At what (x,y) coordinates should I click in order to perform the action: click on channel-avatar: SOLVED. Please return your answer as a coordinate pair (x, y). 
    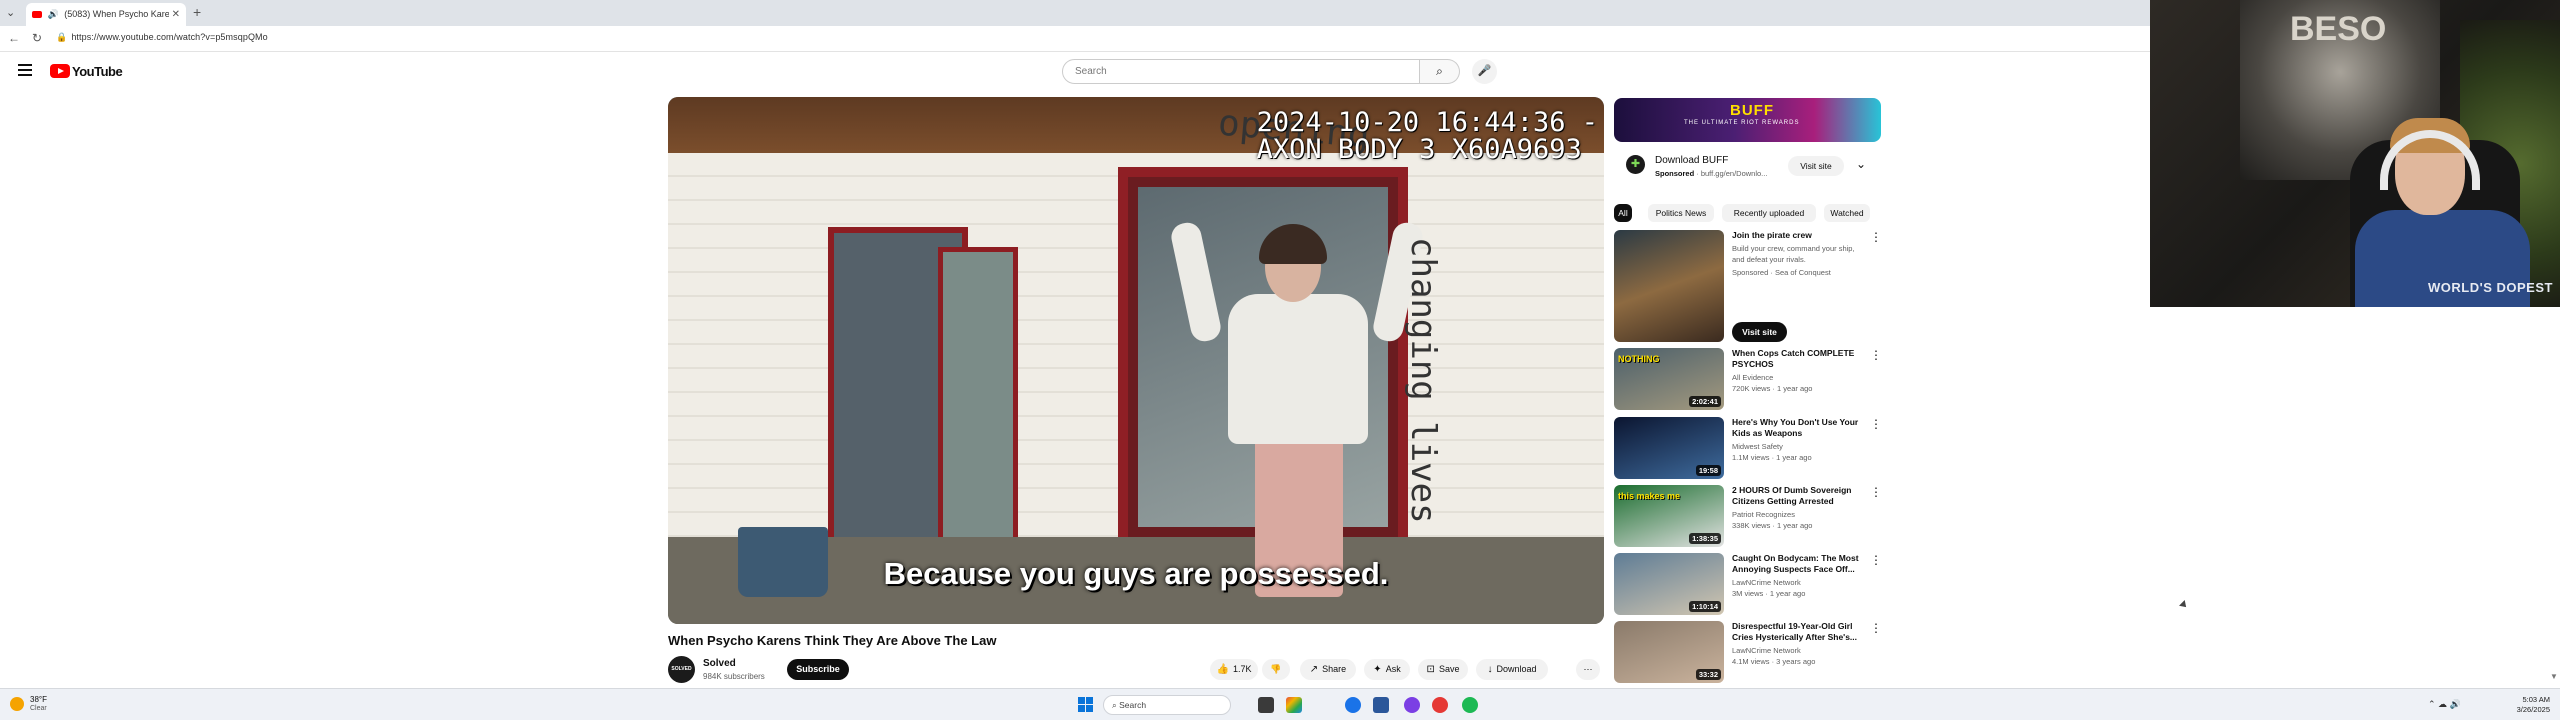
    Looking at the image, I should click on (681, 669).